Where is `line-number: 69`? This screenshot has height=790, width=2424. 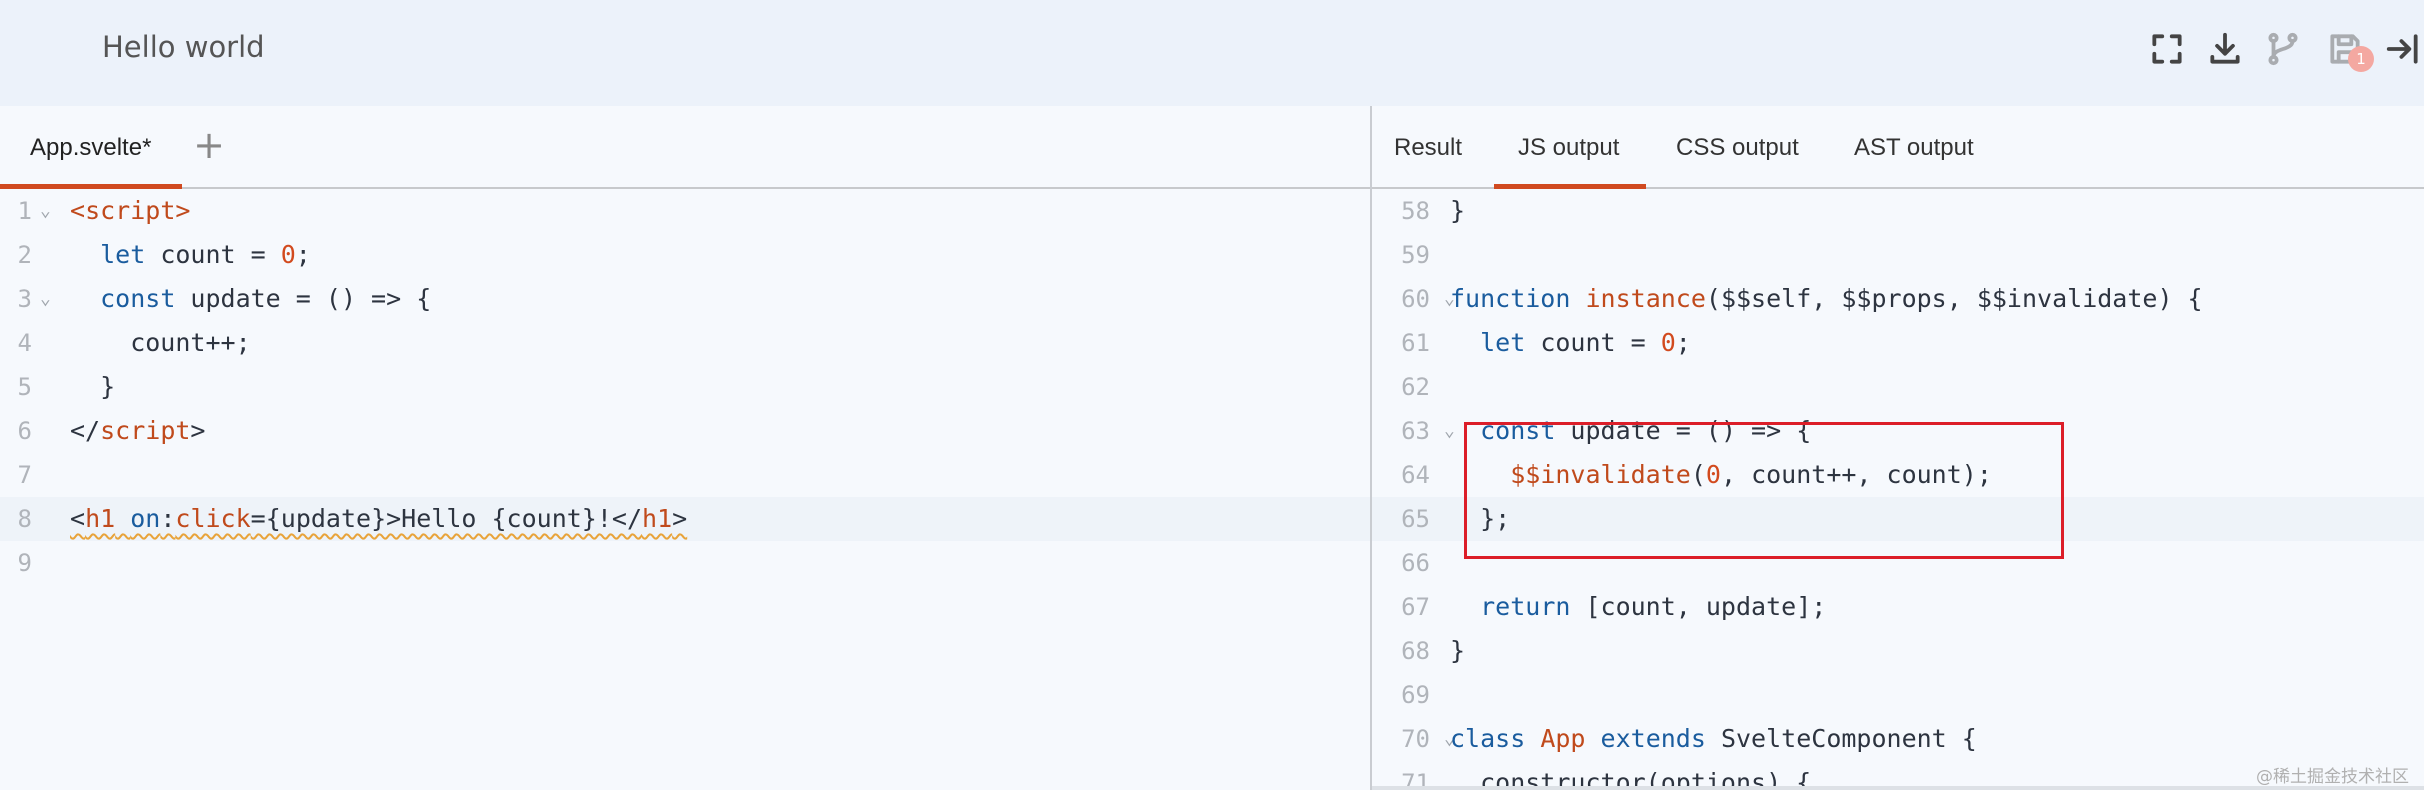
line-number: 69 is located at coordinates (1415, 695).